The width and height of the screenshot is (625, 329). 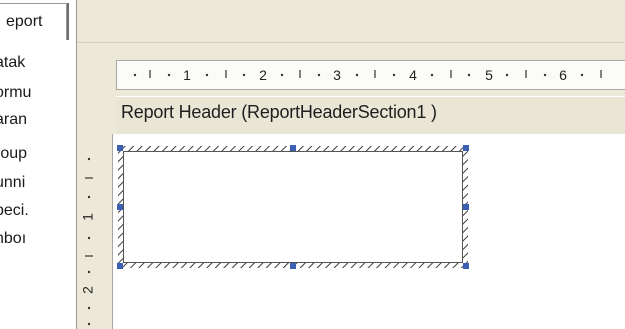 What do you see at coordinates (36, 239) in the screenshot?
I see `explorer-item-unbound-fields: nboı` at bounding box center [36, 239].